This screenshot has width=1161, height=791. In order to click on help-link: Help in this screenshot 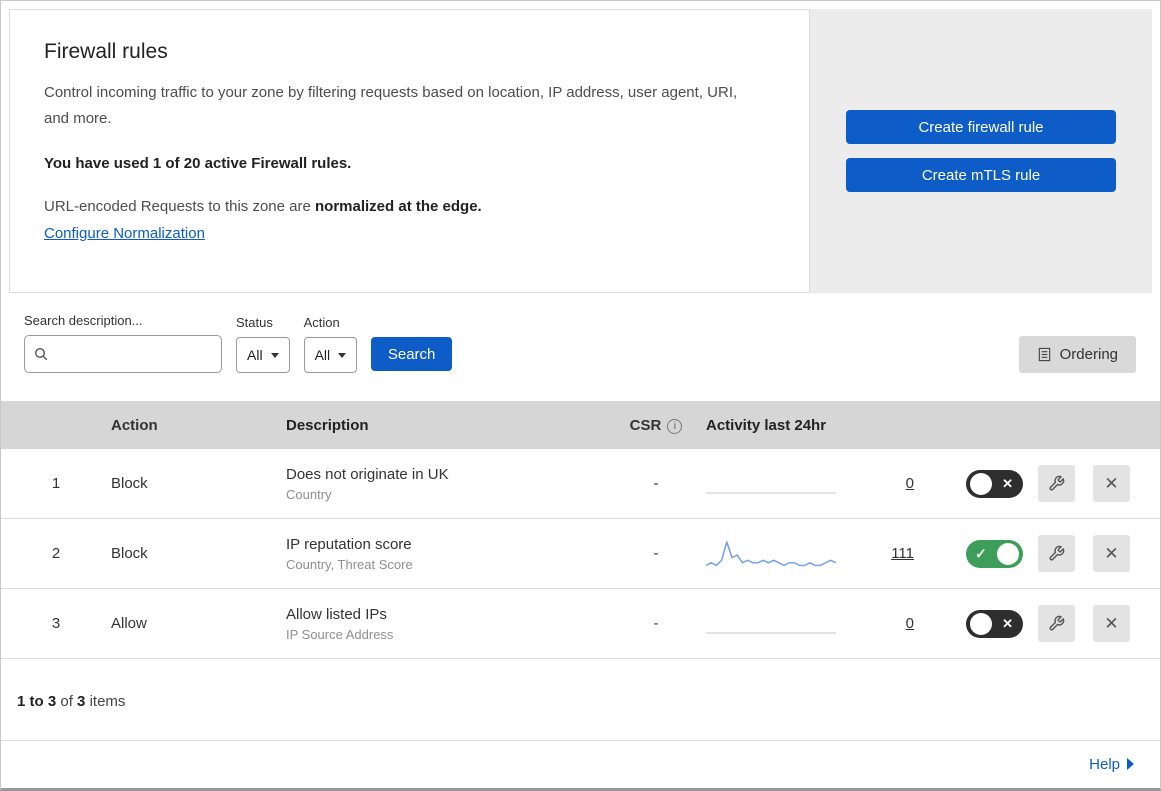, I will do `click(1104, 764)`.